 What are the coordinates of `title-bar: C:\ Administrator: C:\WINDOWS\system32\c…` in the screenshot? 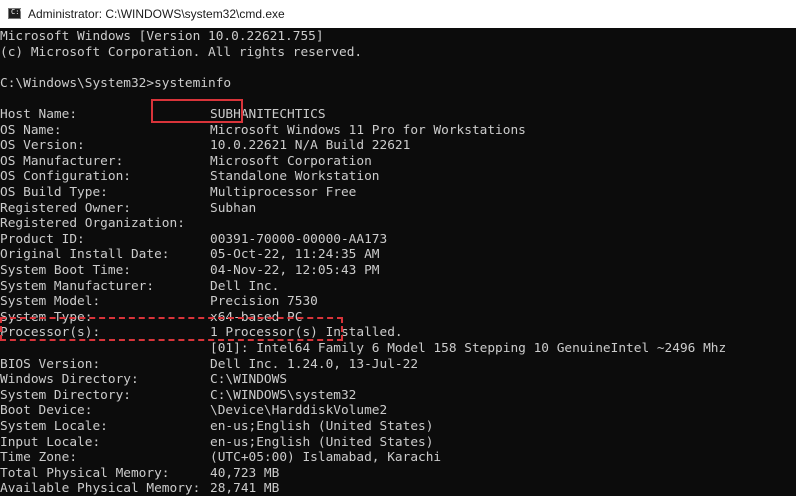 It's located at (398, 14).